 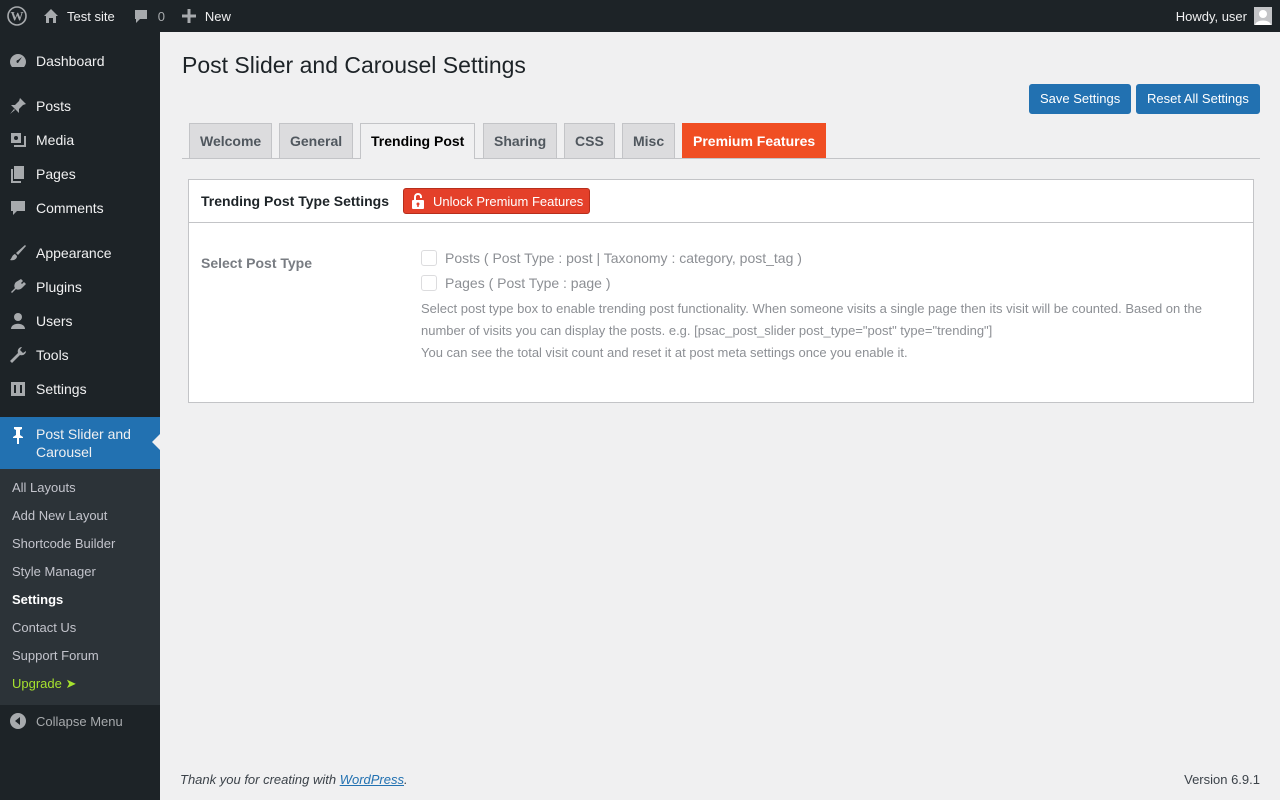 I want to click on tab-premium-features: Premium Features, so click(x=754, y=140).